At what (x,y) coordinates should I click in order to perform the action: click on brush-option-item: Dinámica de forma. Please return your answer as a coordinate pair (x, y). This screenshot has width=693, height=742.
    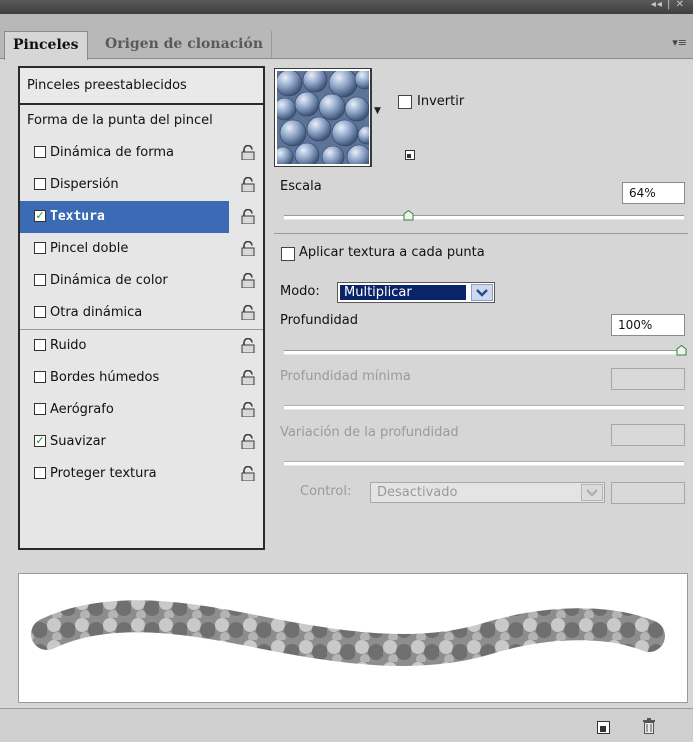
    Looking at the image, I should click on (141, 153).